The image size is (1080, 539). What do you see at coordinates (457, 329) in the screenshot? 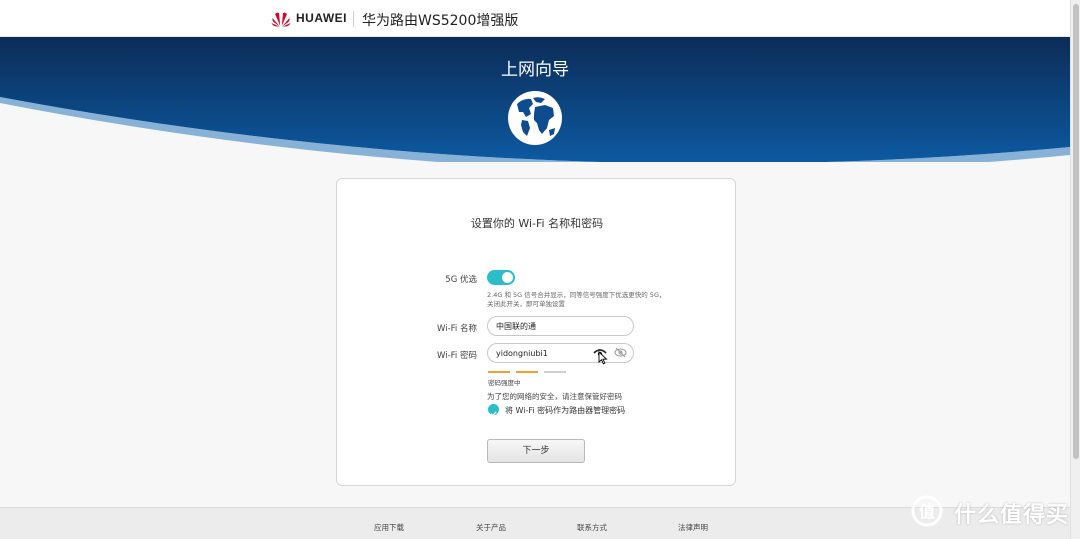
I see `wifi-name-label: Wi-Fi 名称` at bounding box center [457, 329].